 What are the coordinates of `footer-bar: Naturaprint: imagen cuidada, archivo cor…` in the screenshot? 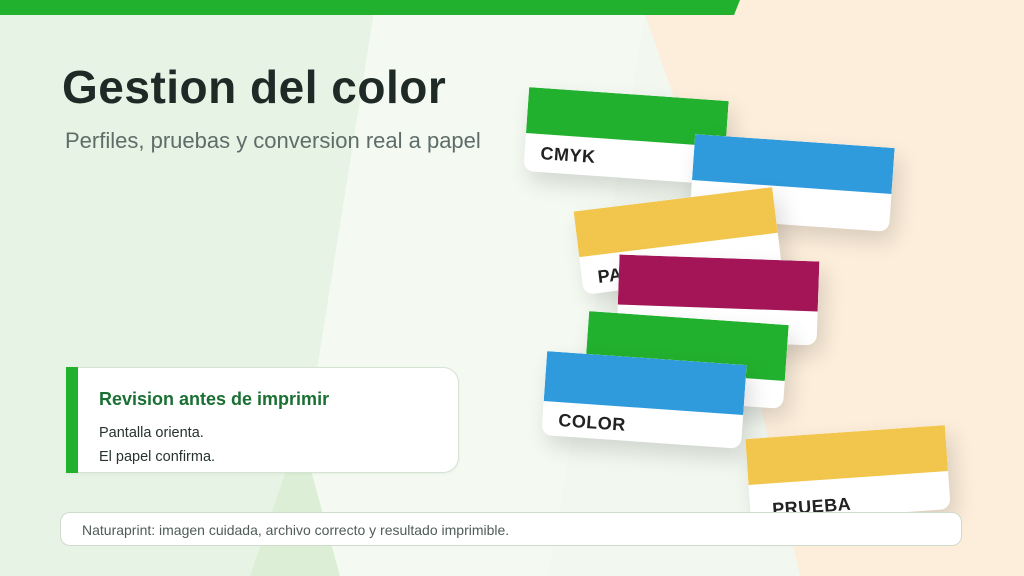 It's located at (511, 529).